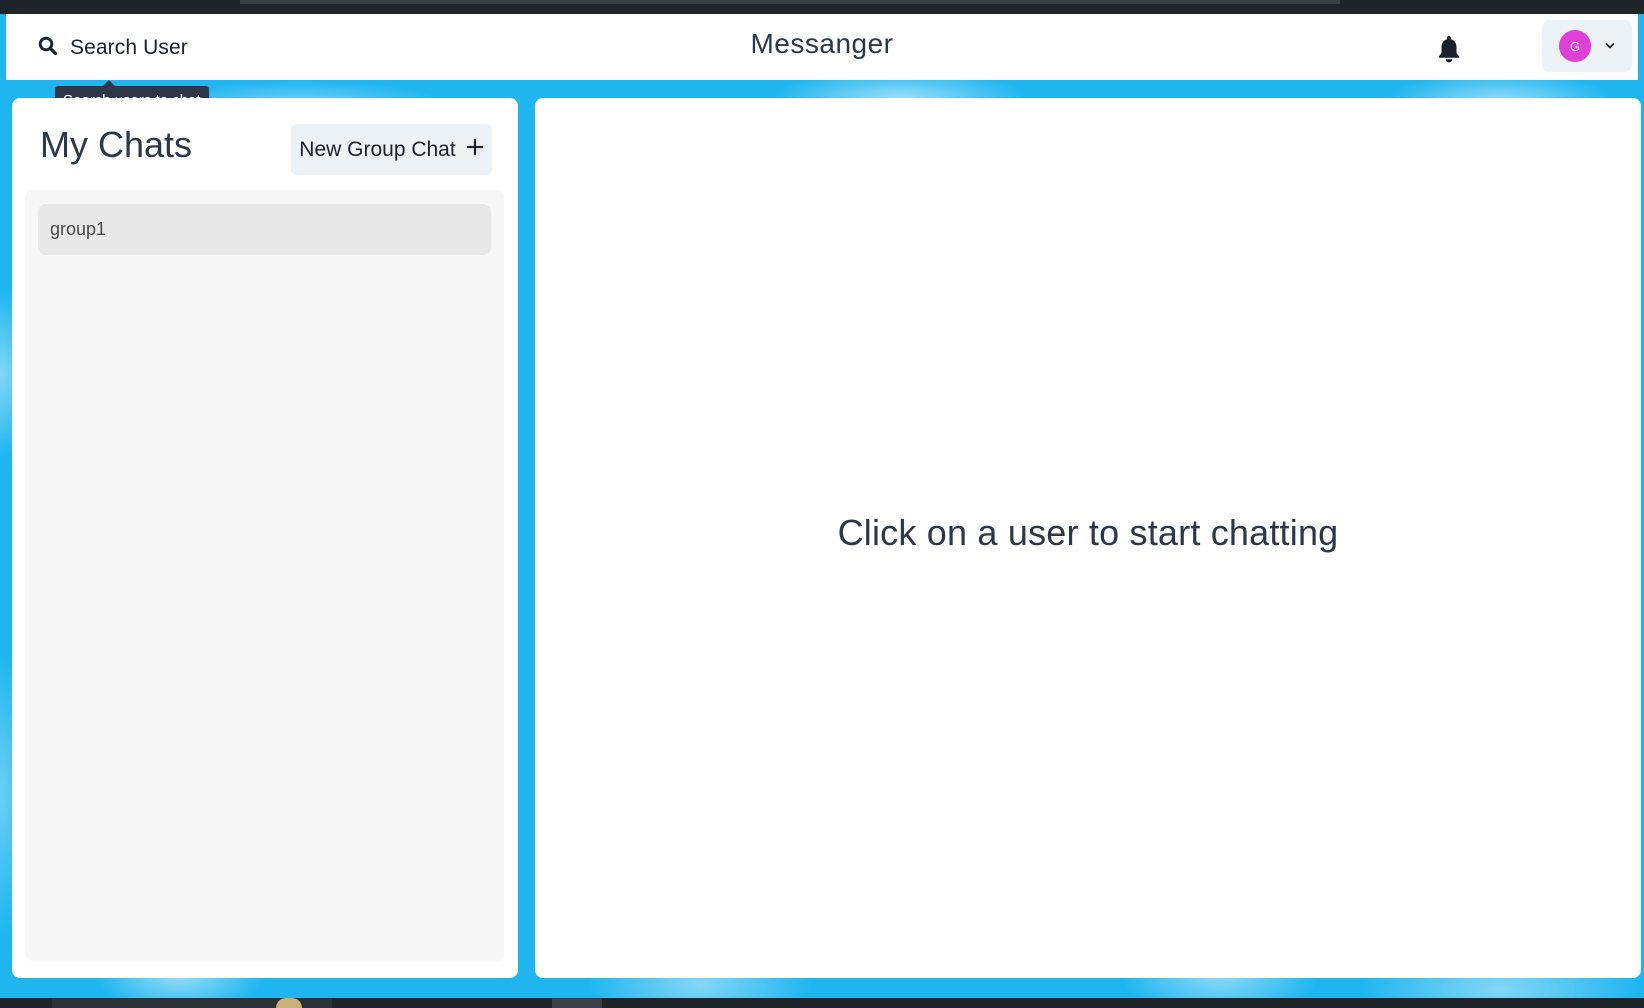 This screenshot has height=1008, width=1644. Describe the element at coordinates (577, 1003) in the screenshot. I see `taskbar-item` at that location.